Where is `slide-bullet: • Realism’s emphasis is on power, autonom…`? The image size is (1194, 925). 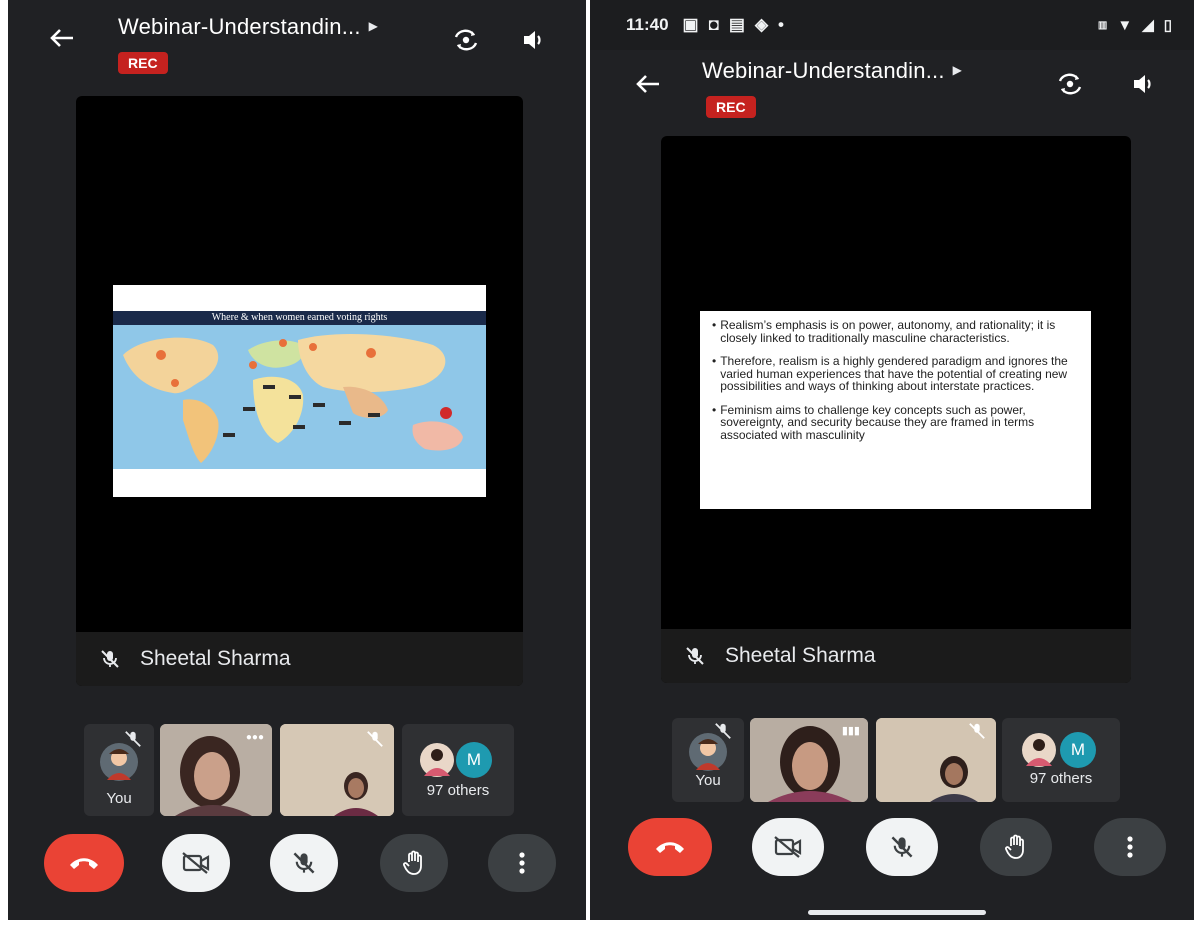 slide-bullet: • Realism’s emphasis is on power, autonom… is located at coordinates (884, 331).